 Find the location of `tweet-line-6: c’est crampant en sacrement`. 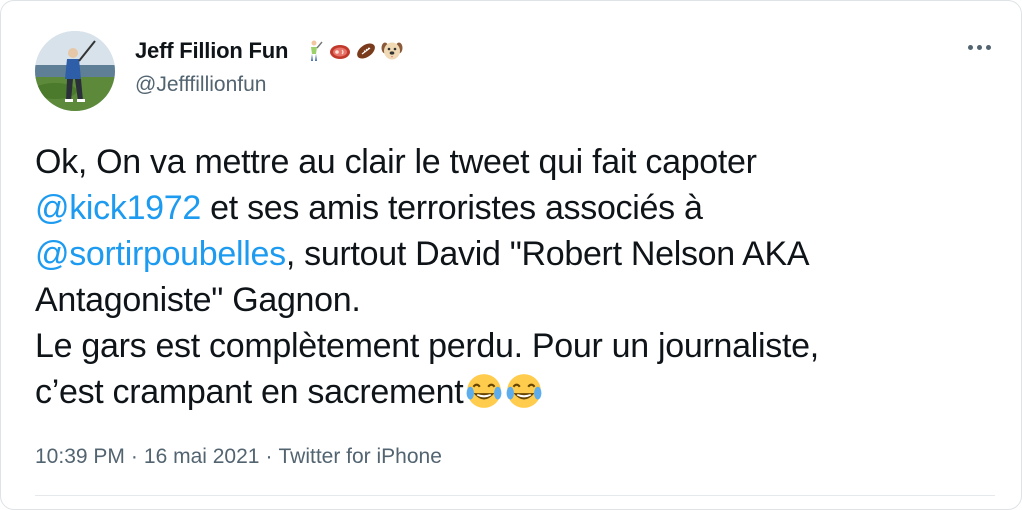

tweet-line-6: c’est crampant en sacrement is located at coordinates (249, 392).